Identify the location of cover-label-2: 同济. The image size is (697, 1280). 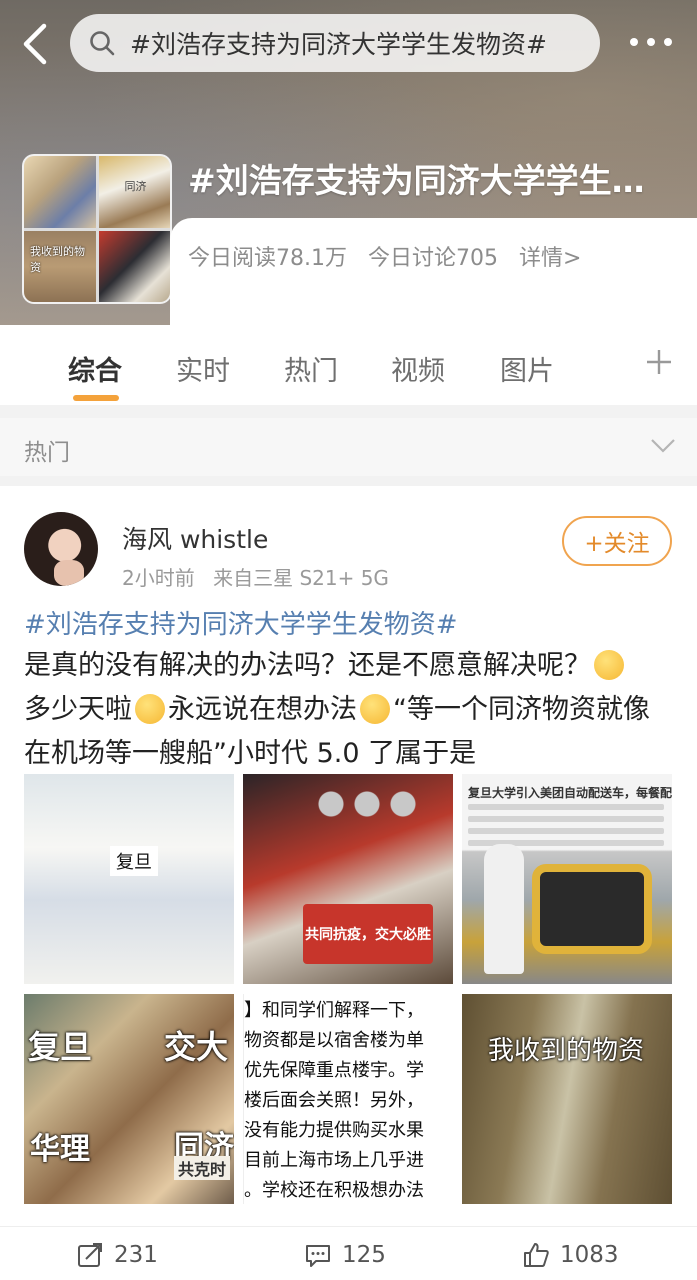
(135, 186).